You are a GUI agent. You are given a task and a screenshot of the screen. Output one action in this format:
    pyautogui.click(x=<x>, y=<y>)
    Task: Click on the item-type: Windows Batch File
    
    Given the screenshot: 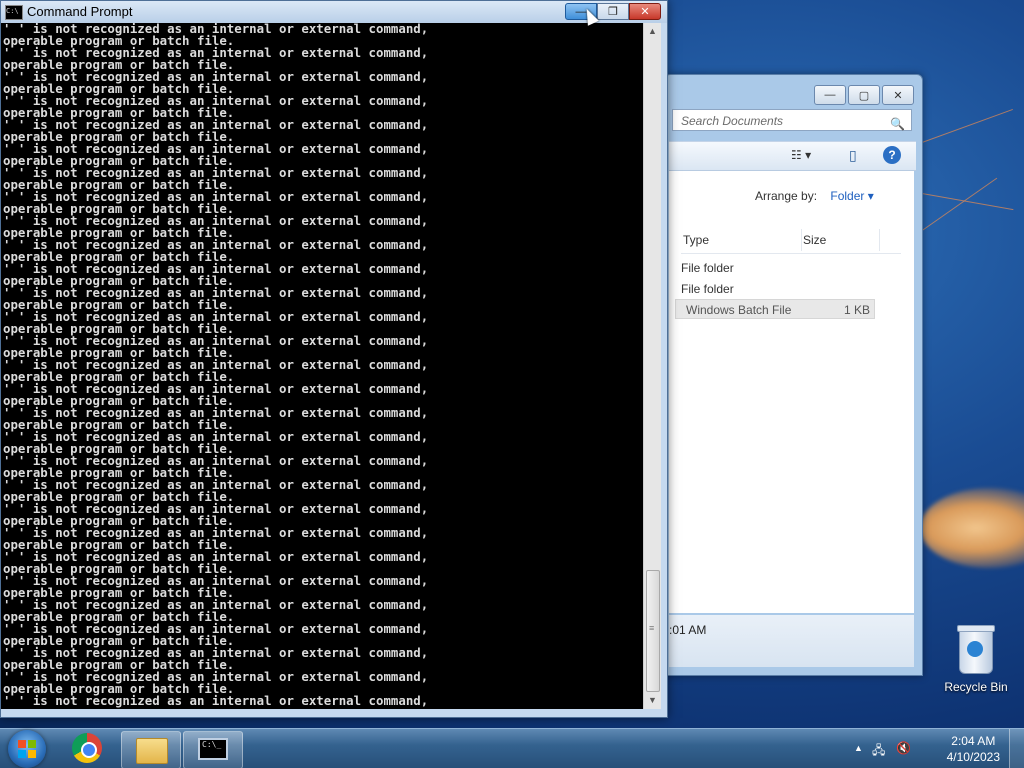 What is the action you would take?
    pyautogui.click(x=739, y=310)
    